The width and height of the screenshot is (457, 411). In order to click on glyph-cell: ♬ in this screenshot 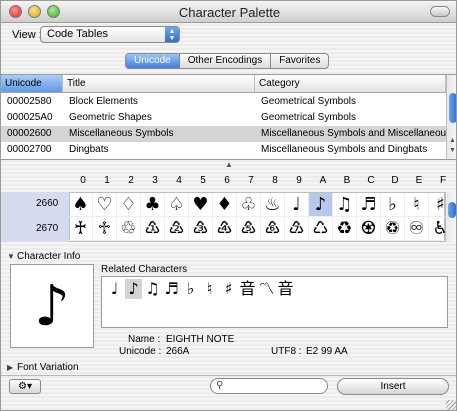, I will do `click(369, 205)`.